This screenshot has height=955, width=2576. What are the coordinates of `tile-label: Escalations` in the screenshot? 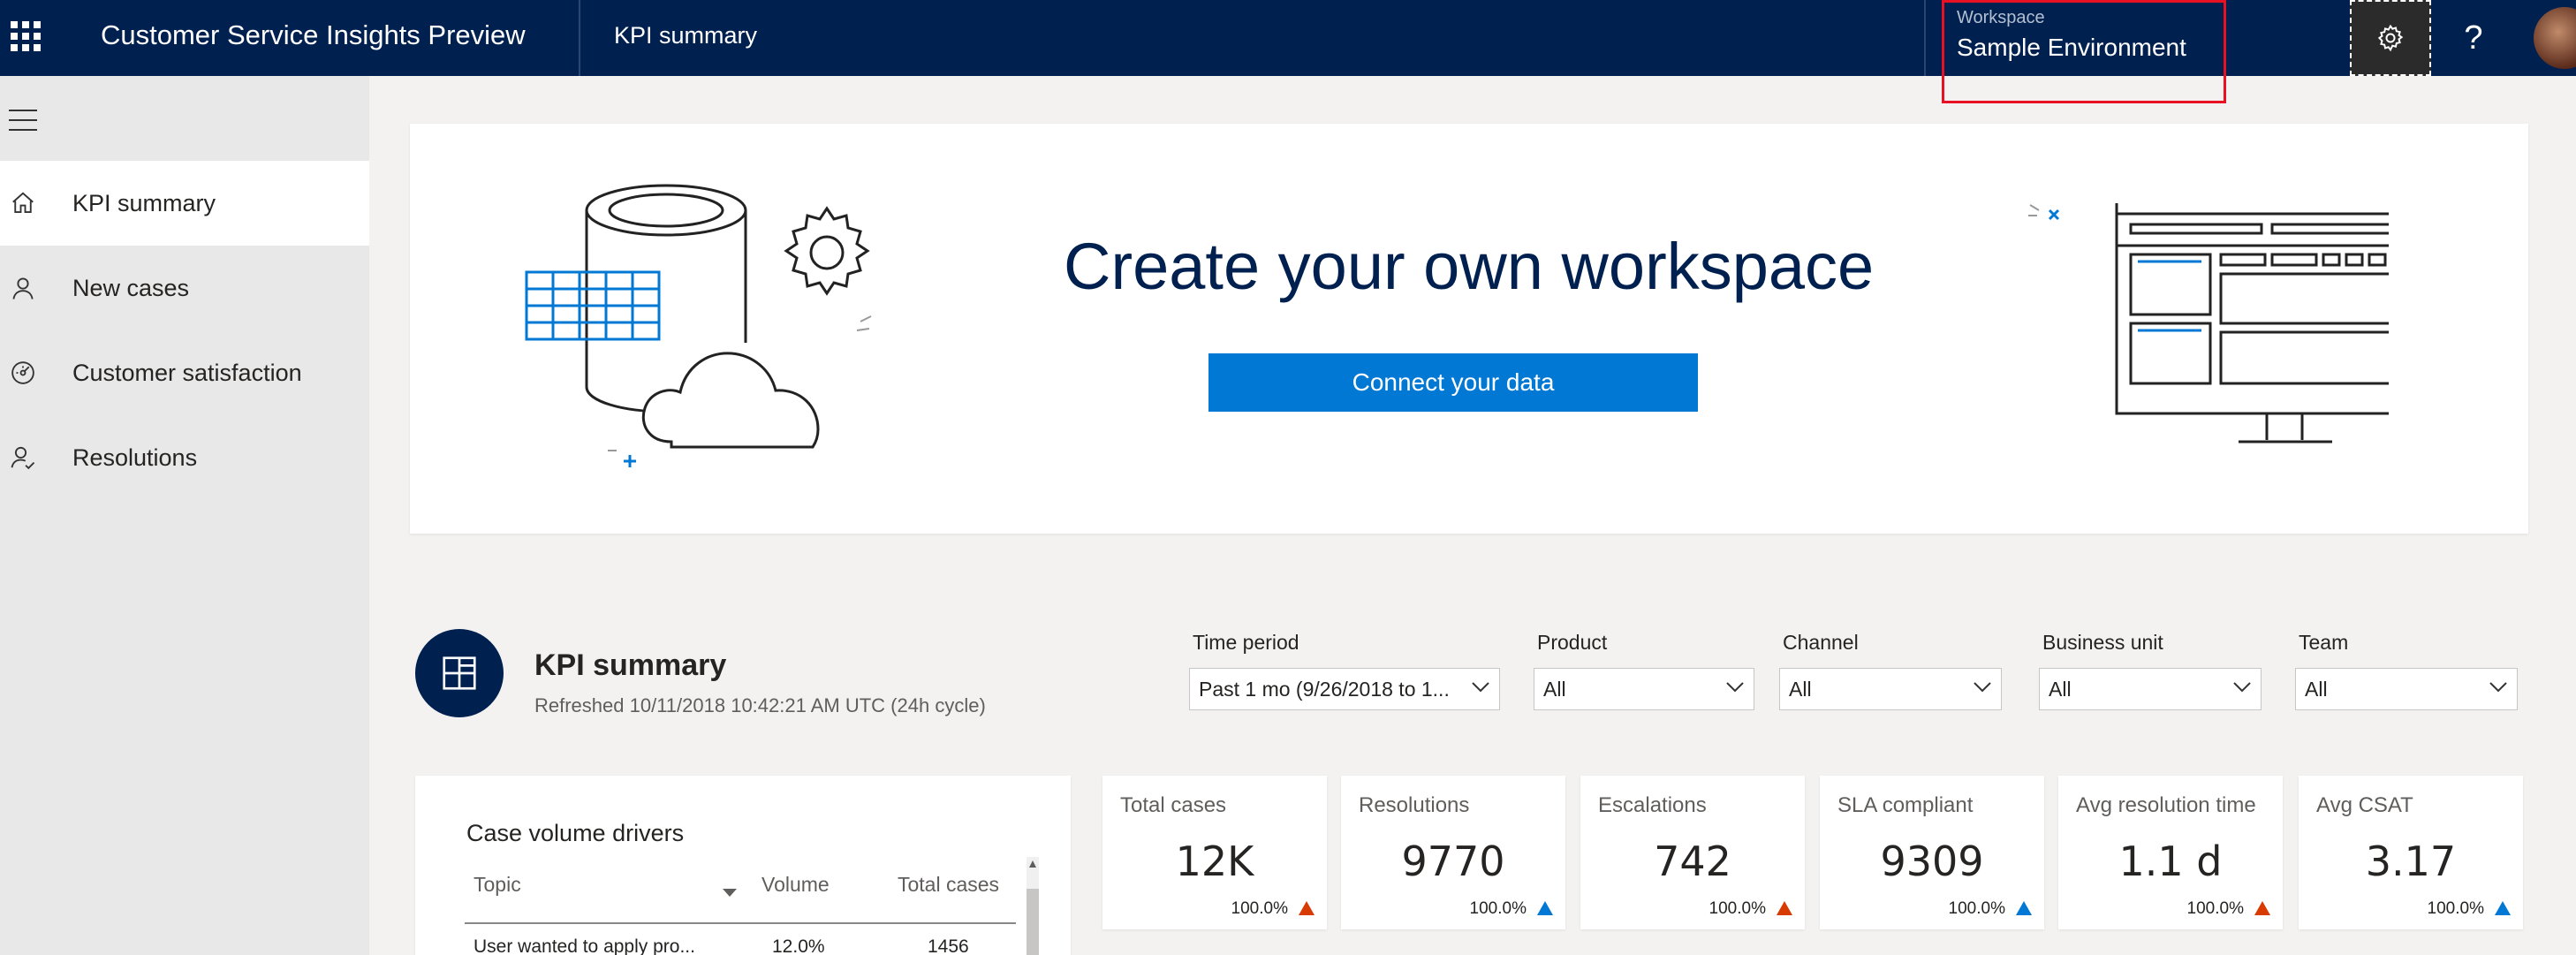 It's located at (1653, 805).